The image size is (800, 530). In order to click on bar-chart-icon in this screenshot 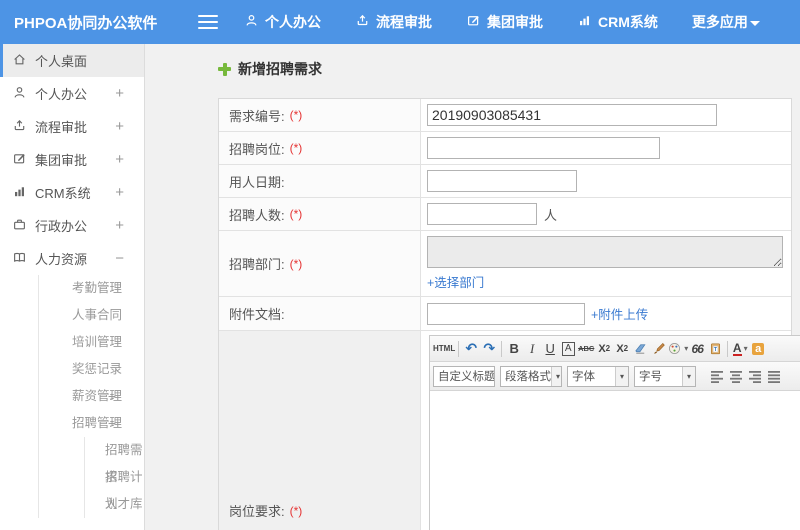, I will do `click(587, 22)`.